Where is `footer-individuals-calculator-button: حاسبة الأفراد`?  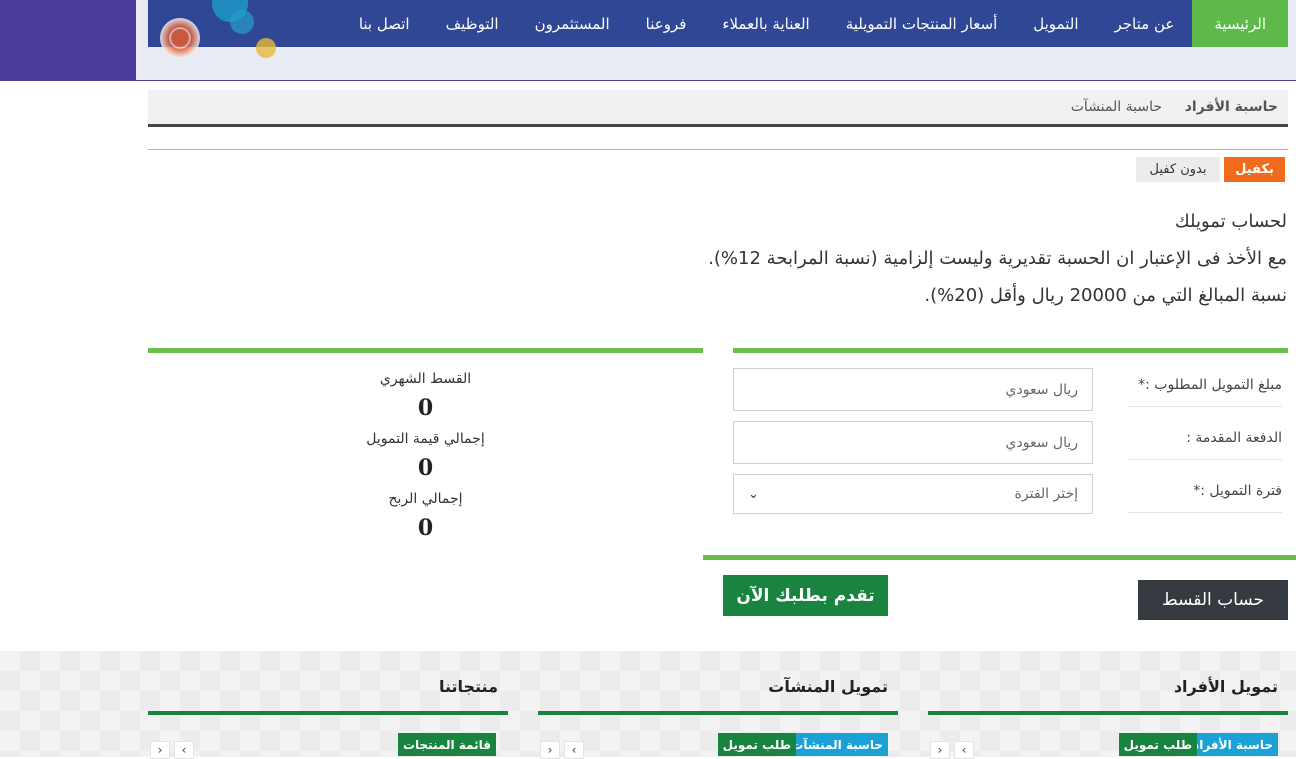
footer-individuals-calculator-button: حاسبة الأفراد is located at coordinates (1233, 744).